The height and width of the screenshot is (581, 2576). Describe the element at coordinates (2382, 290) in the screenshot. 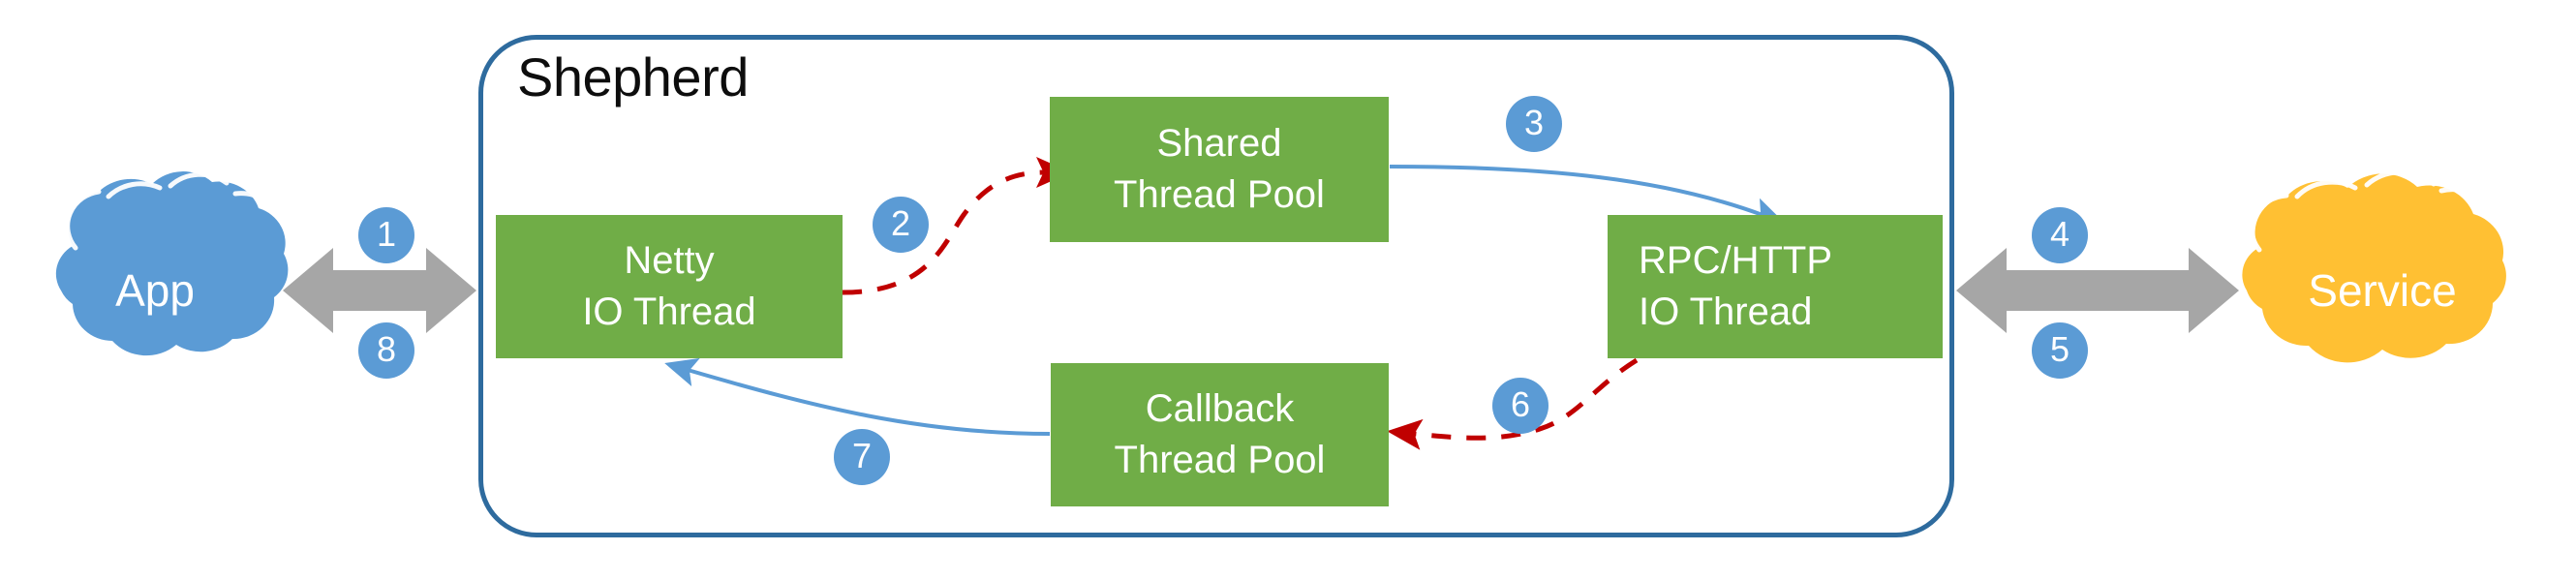

I see `service-cloud` at that location.